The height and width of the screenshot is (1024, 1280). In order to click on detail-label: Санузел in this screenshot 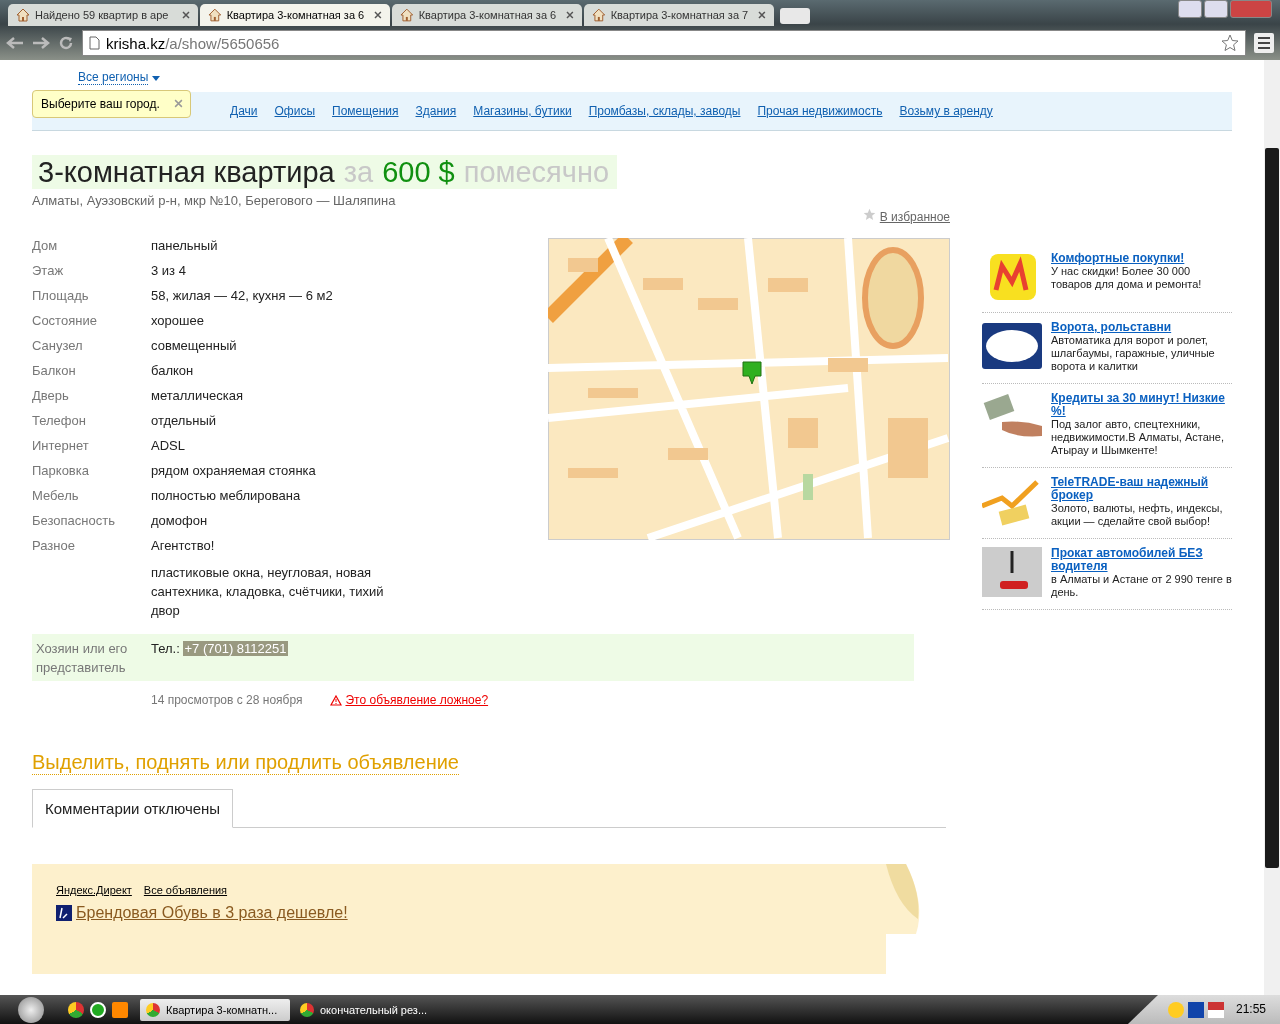, I will do `click(58, 345)`.